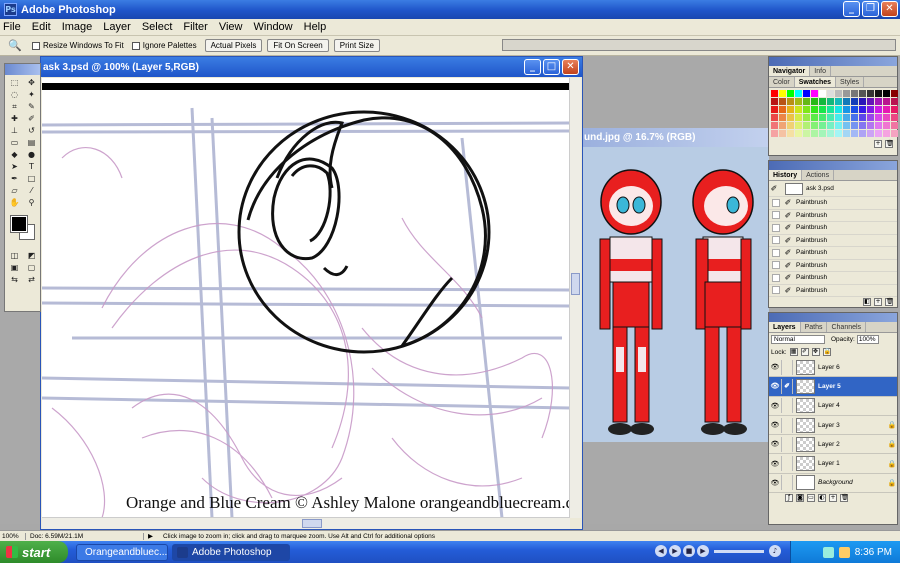 The width and height of the screenshot is (900, 563). I want to click on tab-channels: Channels, so click(847, 327).